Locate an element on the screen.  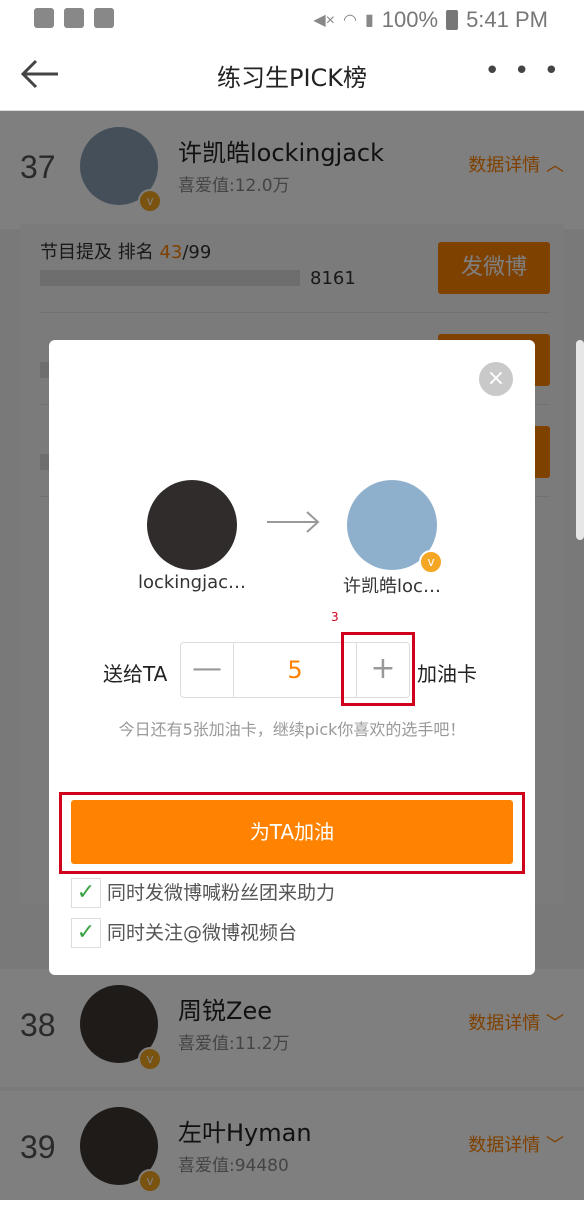
card-label: 加油卡 is located at coordinates (447, 674).